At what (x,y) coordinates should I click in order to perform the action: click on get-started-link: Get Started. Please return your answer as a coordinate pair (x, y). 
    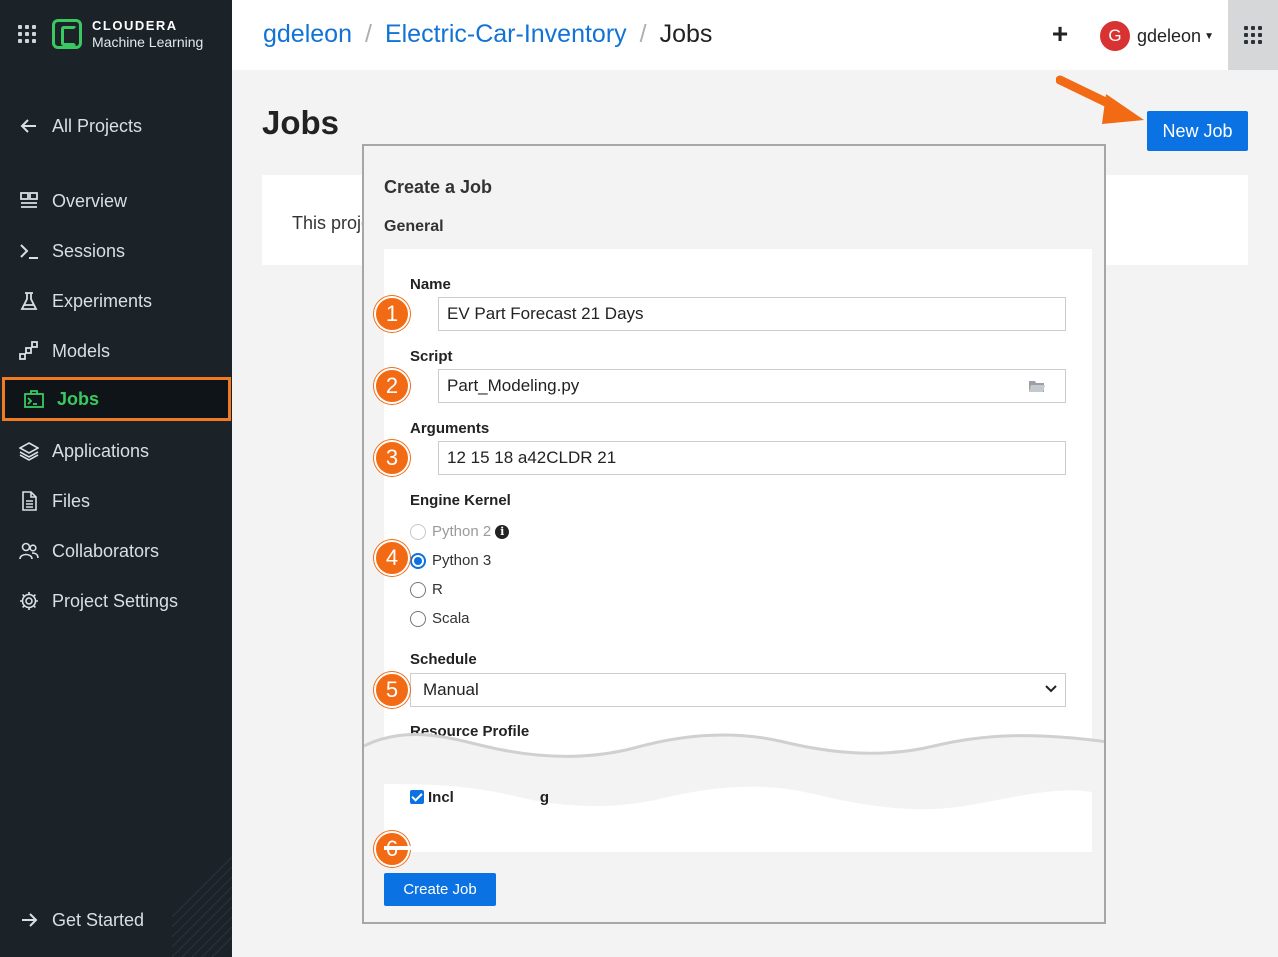
    Looking at the image, I should click on (116, 920).